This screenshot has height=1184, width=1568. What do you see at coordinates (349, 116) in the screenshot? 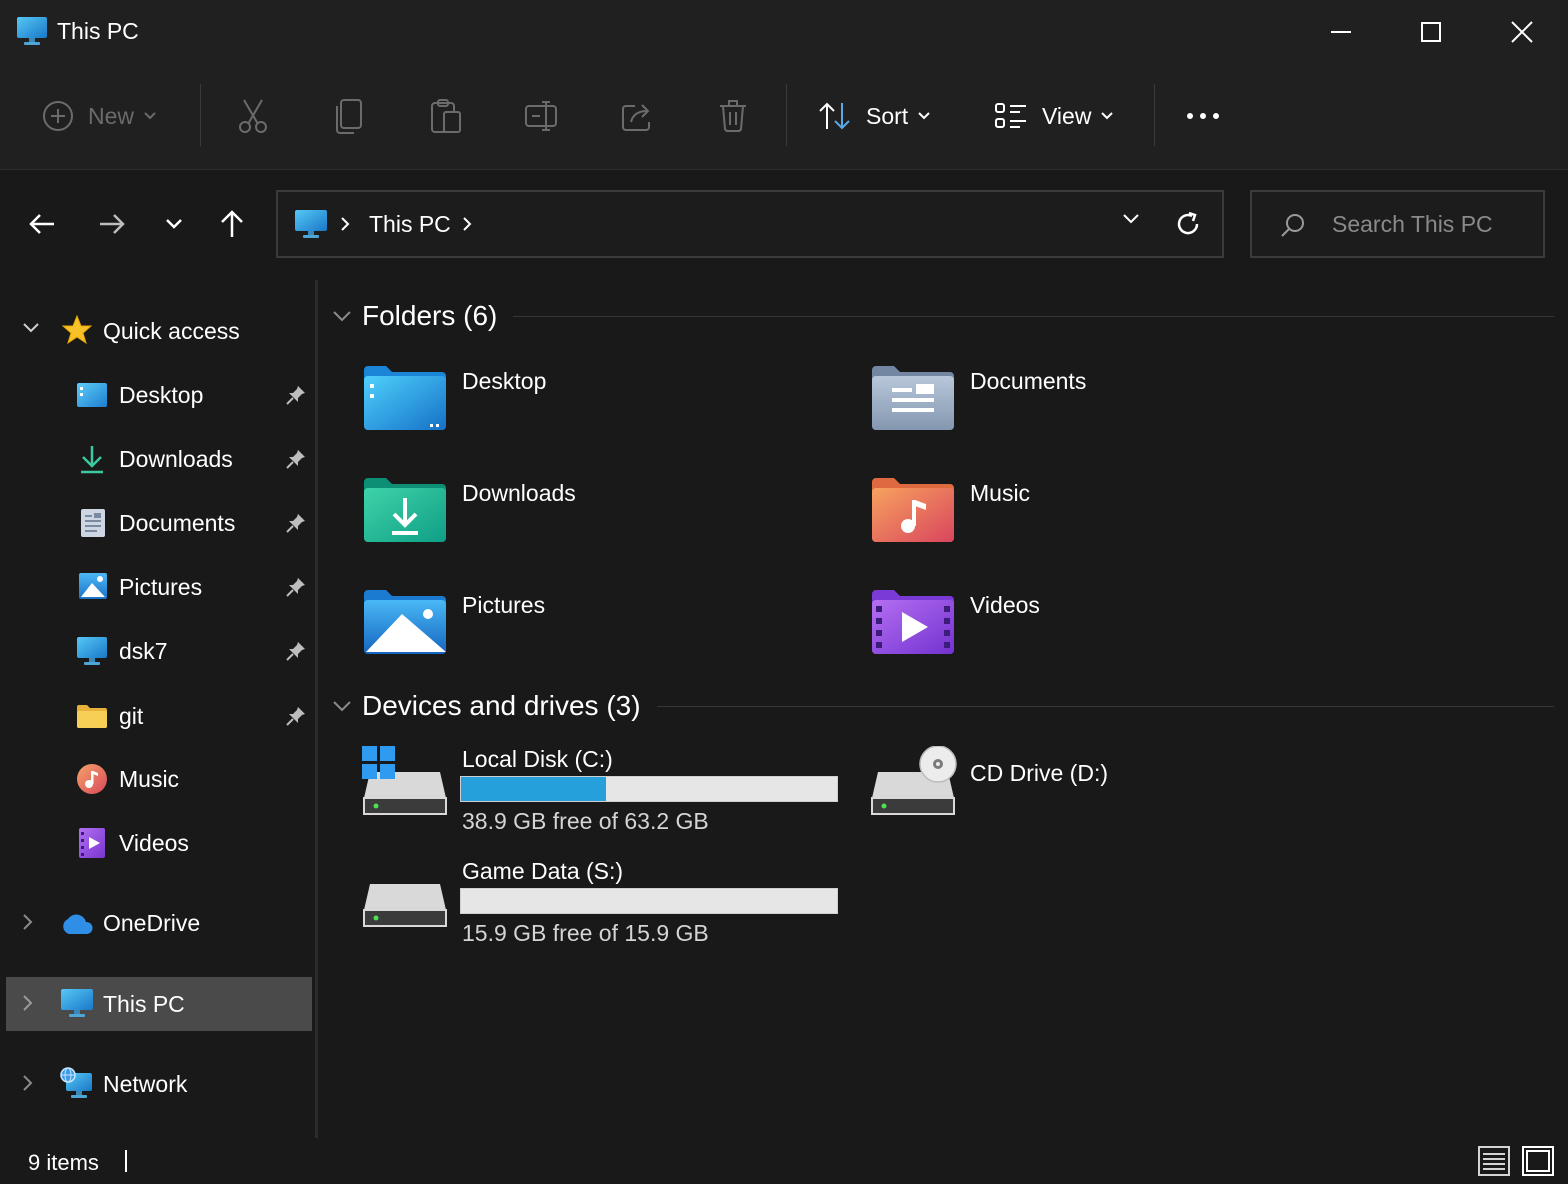
I see `copy-button` at bounding box center [349, 116].